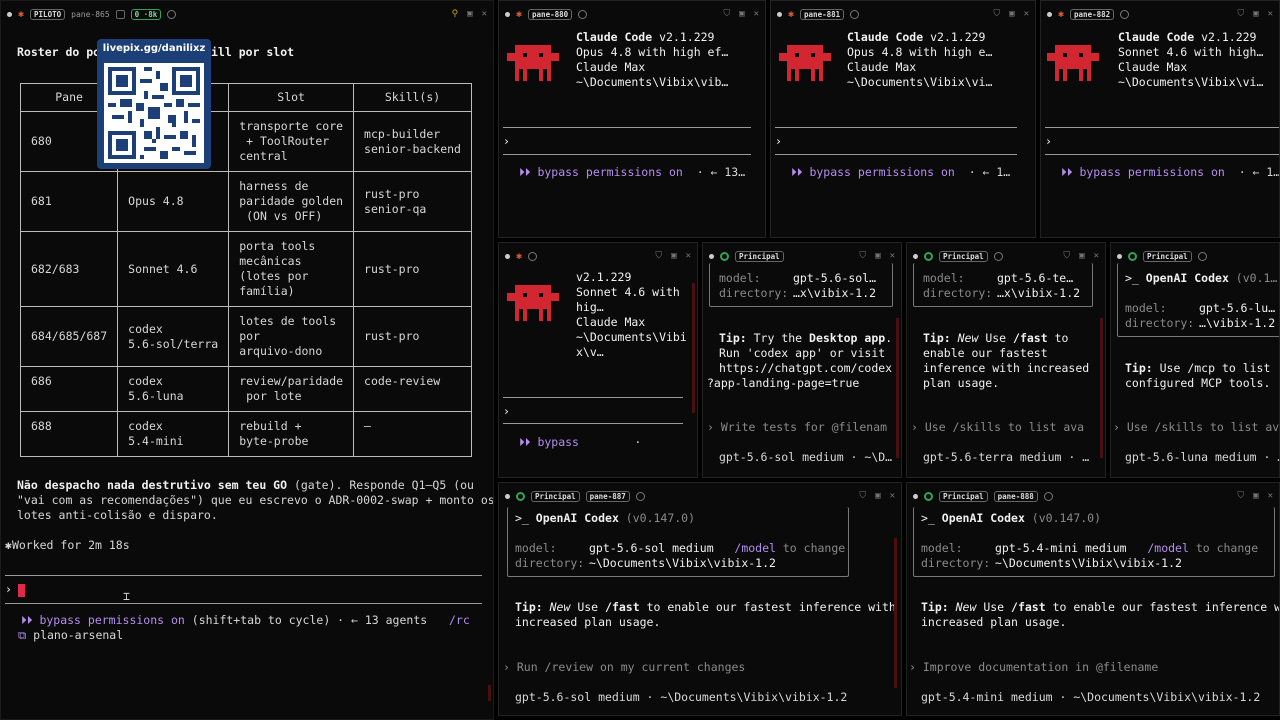  Describe the element at coordinates (1187, 278) in the screenshot. I see `title-text: OpenAI Codex` at that location.